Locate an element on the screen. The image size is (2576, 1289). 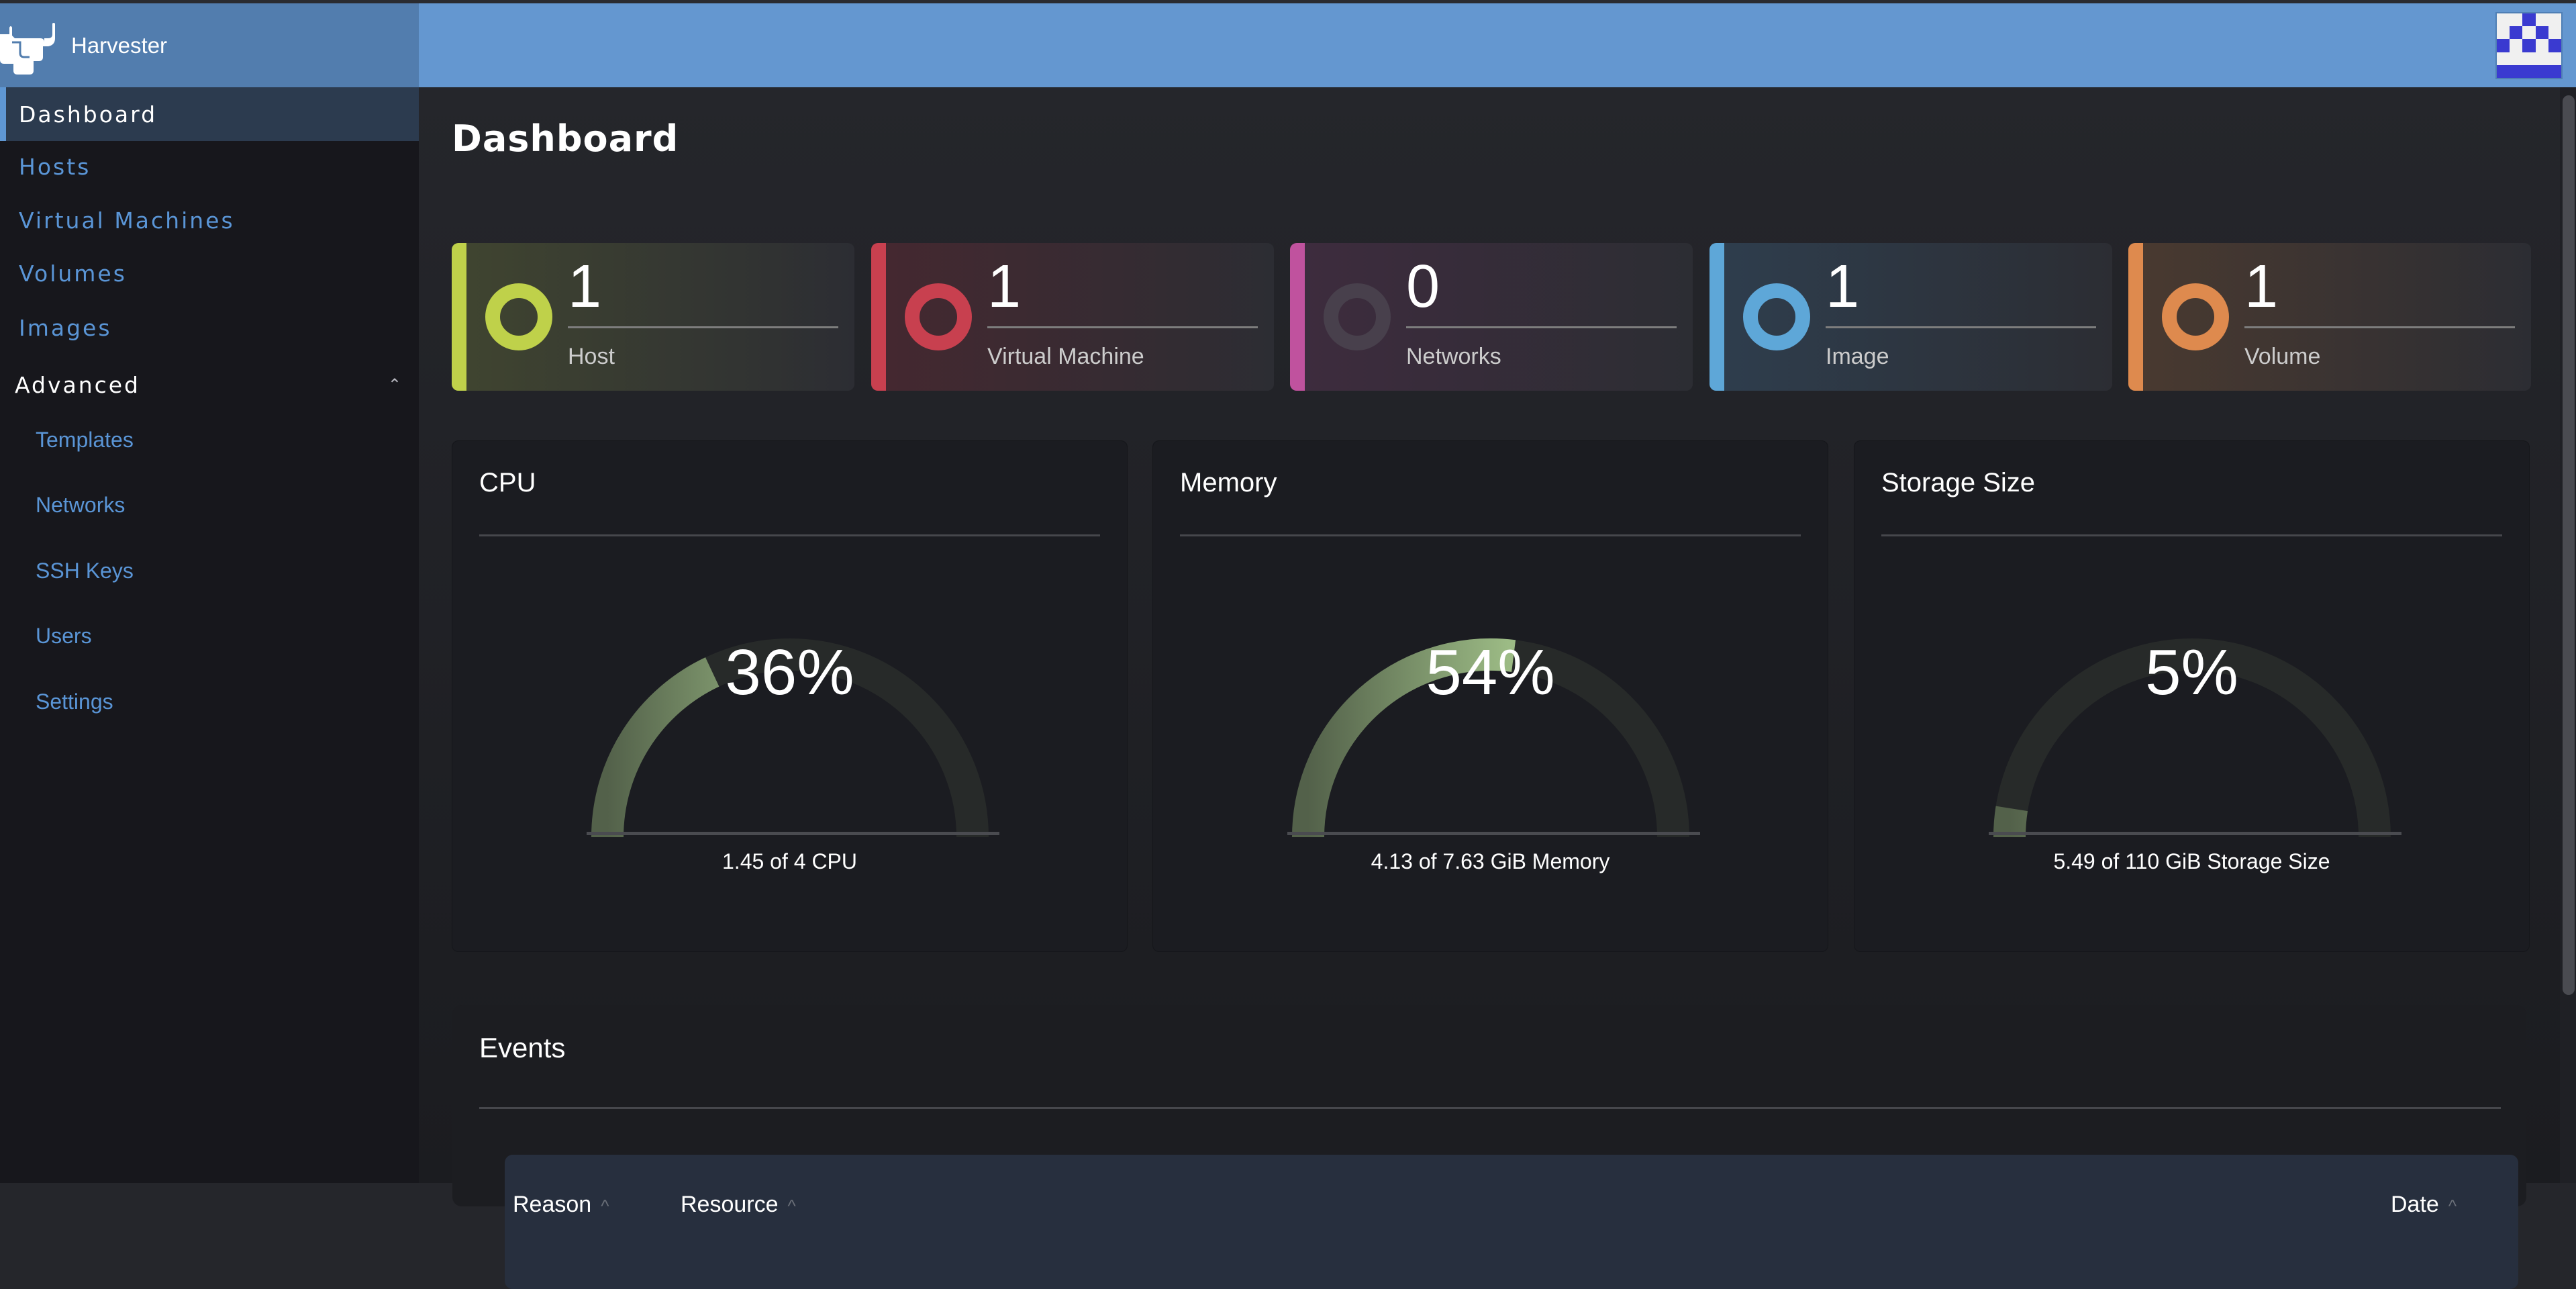
gauge-title: CPU is located at coordinates (507, 482).